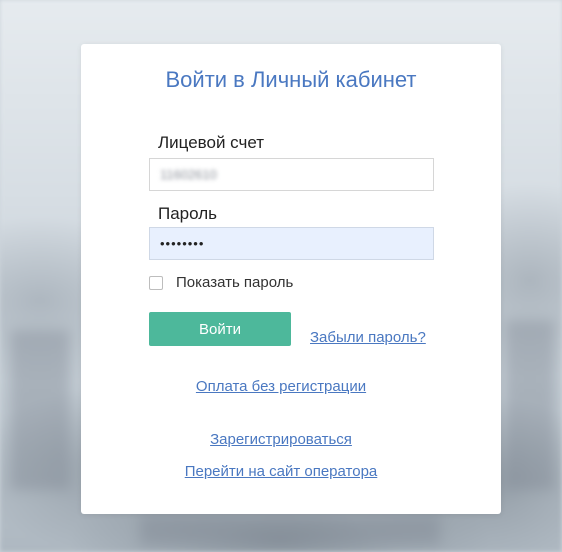  I want to click on show-password-label: Показать пароль, so click(235, 282).